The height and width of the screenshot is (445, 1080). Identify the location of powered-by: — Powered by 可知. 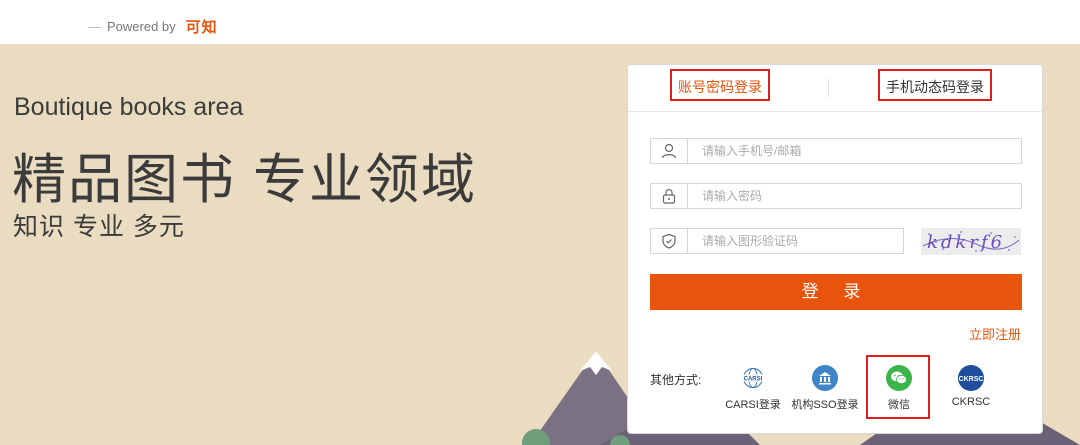
(153, 26).